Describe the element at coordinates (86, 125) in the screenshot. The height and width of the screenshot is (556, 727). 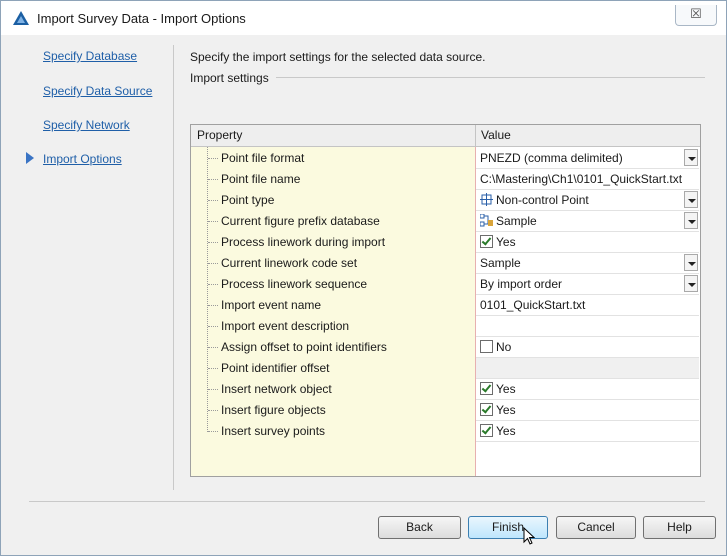
I see `nav-specify-network: Specify Network` at that location.